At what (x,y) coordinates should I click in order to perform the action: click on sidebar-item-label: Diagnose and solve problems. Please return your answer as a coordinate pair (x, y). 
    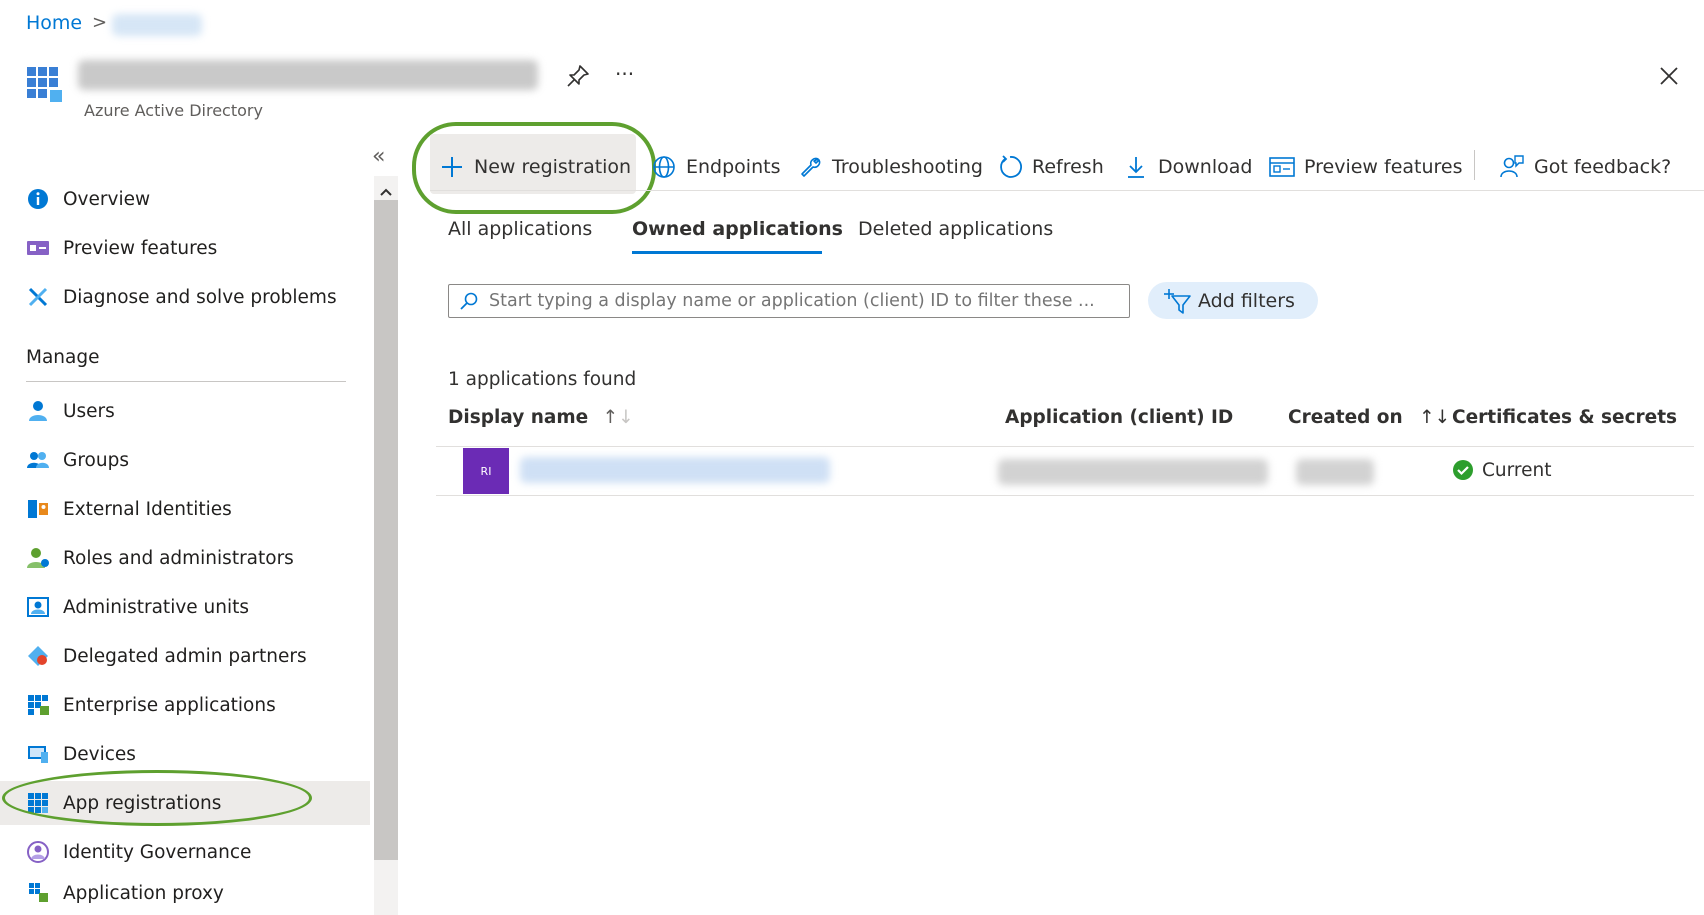
    Looking at the image, I should click on (200, 297).